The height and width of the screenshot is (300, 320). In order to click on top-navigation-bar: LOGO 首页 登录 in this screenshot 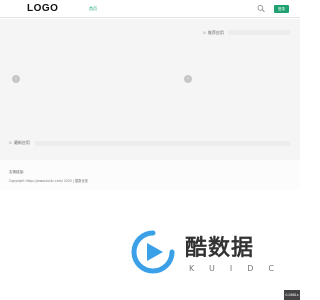, I will do `click(150, 9)`.